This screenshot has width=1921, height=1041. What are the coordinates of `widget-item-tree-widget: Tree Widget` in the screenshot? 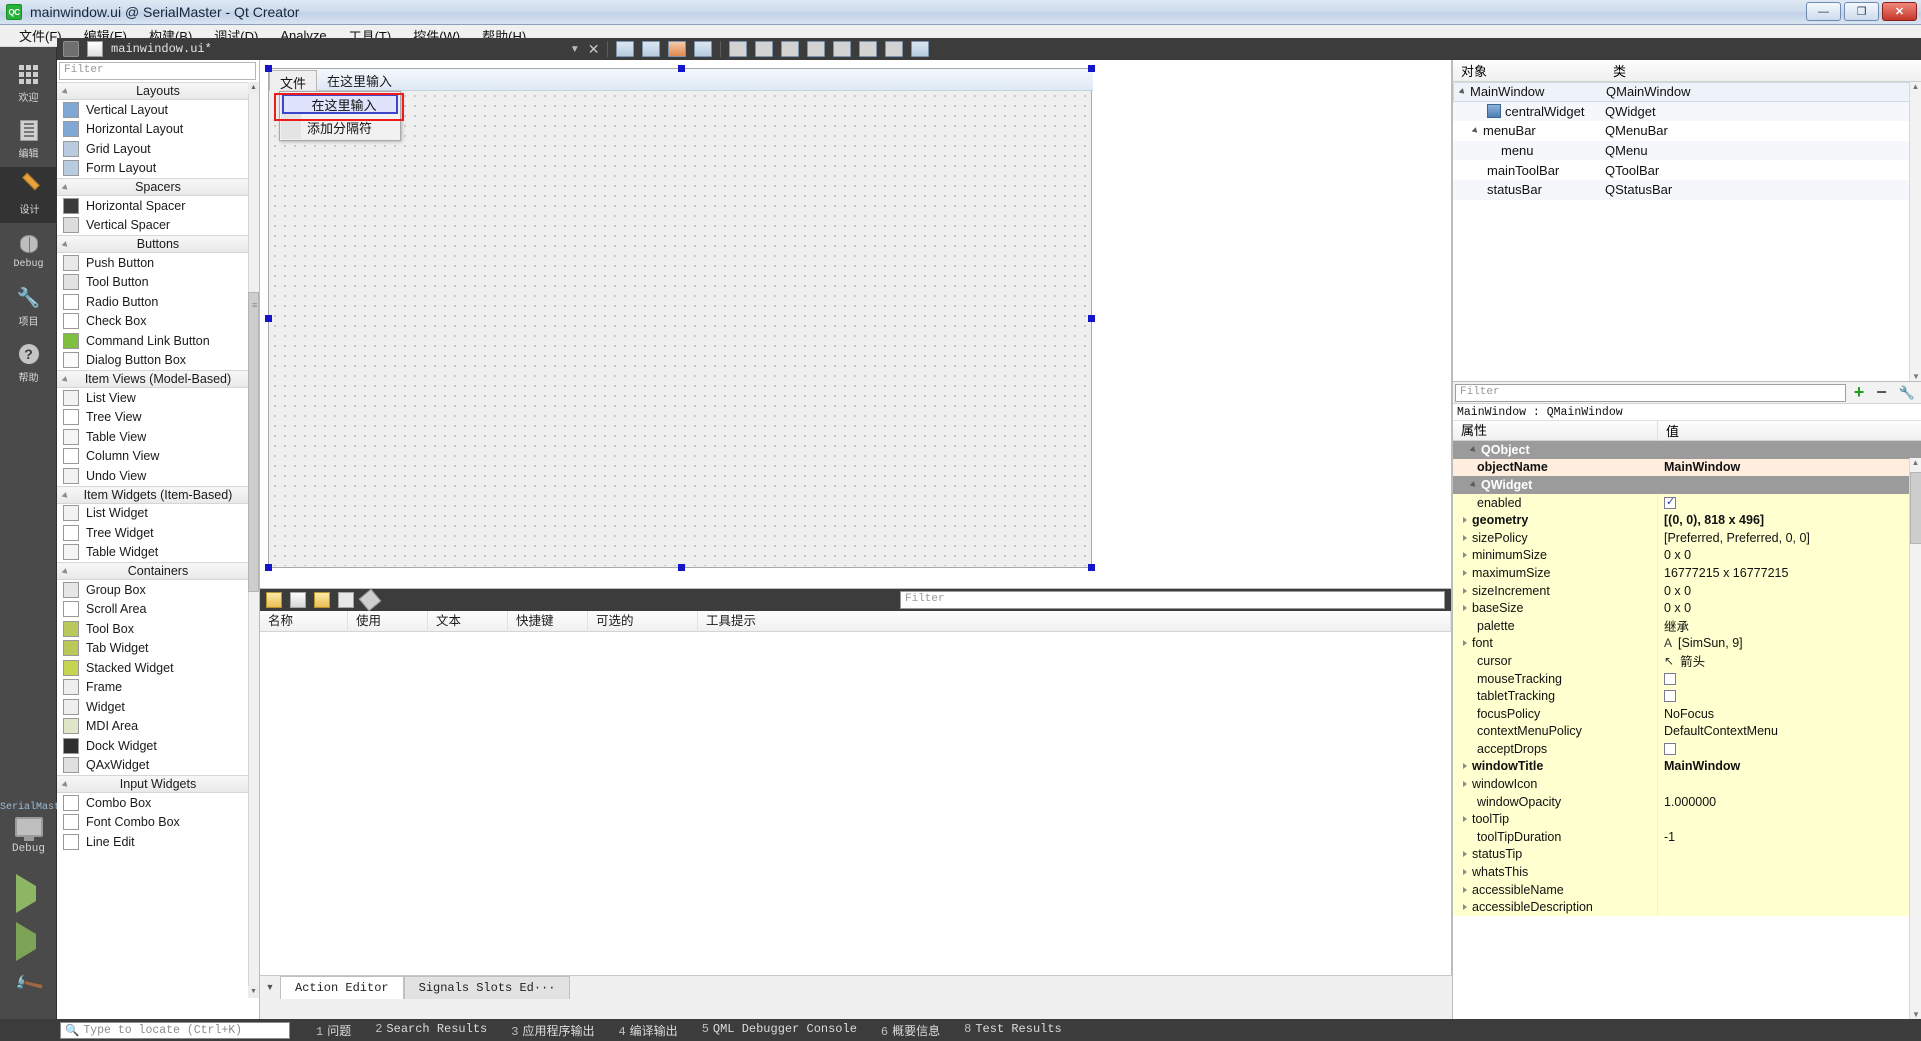 It's located at (158, 533).